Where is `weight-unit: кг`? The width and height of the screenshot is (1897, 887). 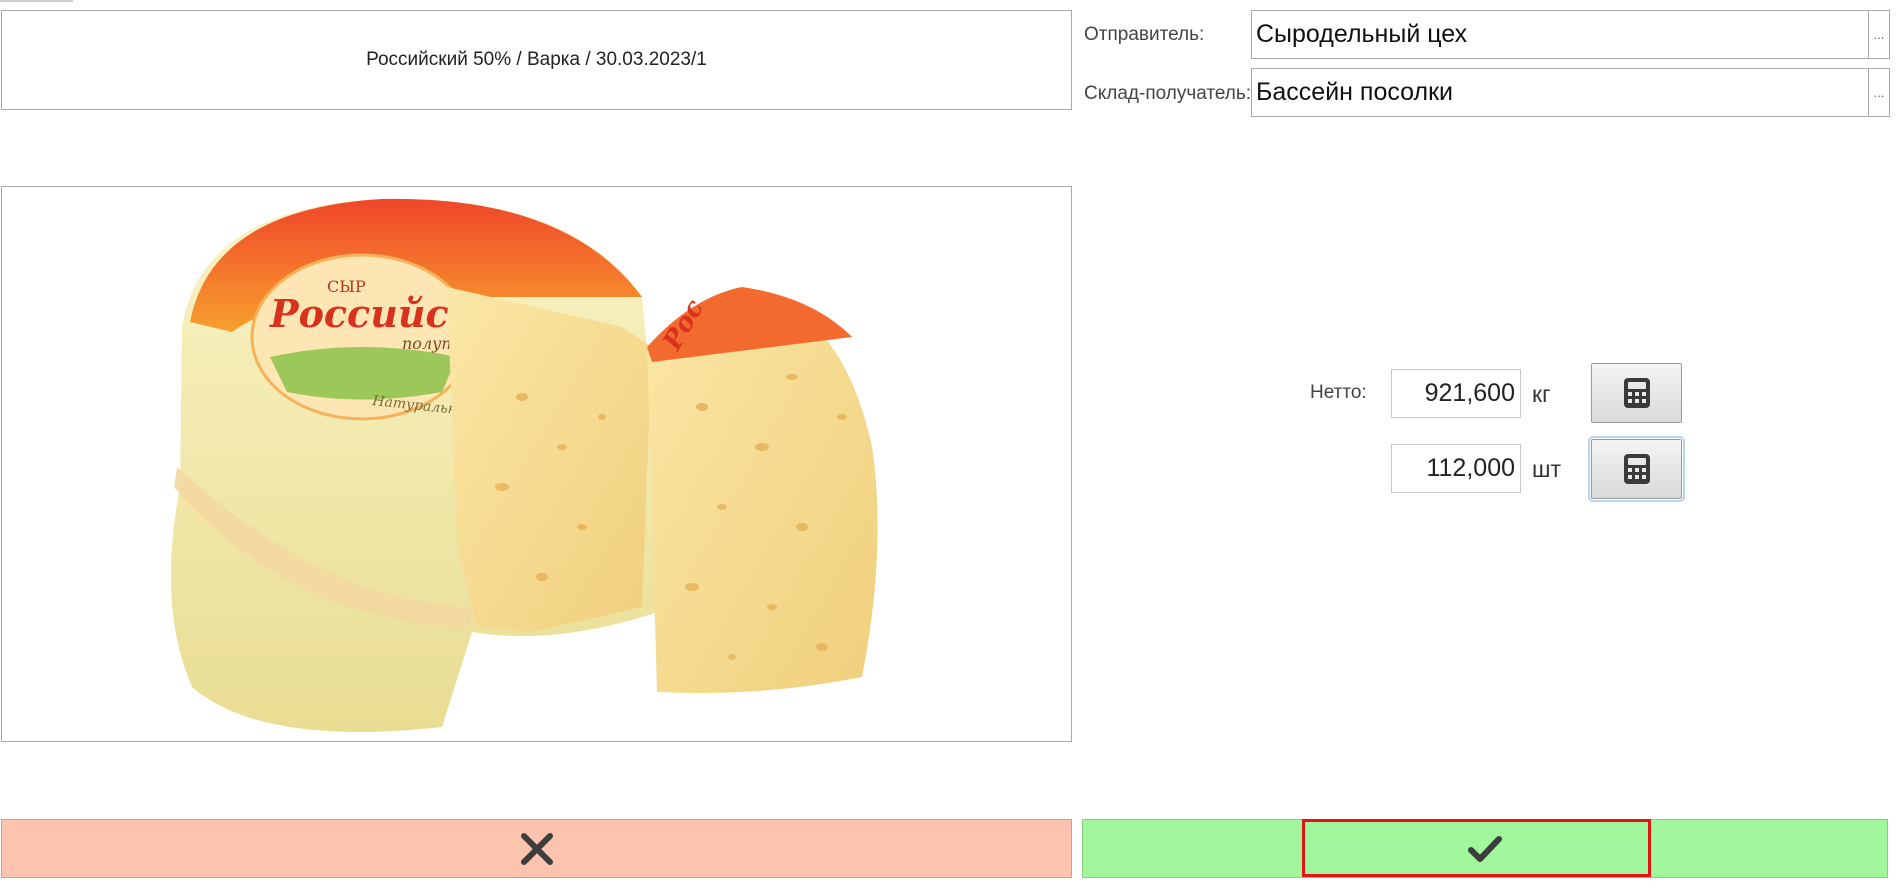 weight-unit: кг is located at coordinates (1541, 394).